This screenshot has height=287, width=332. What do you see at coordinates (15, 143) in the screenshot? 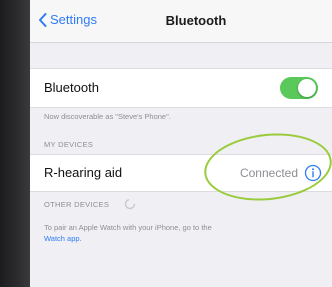
I see `phone-bezel` at bounding box center [15, 143].